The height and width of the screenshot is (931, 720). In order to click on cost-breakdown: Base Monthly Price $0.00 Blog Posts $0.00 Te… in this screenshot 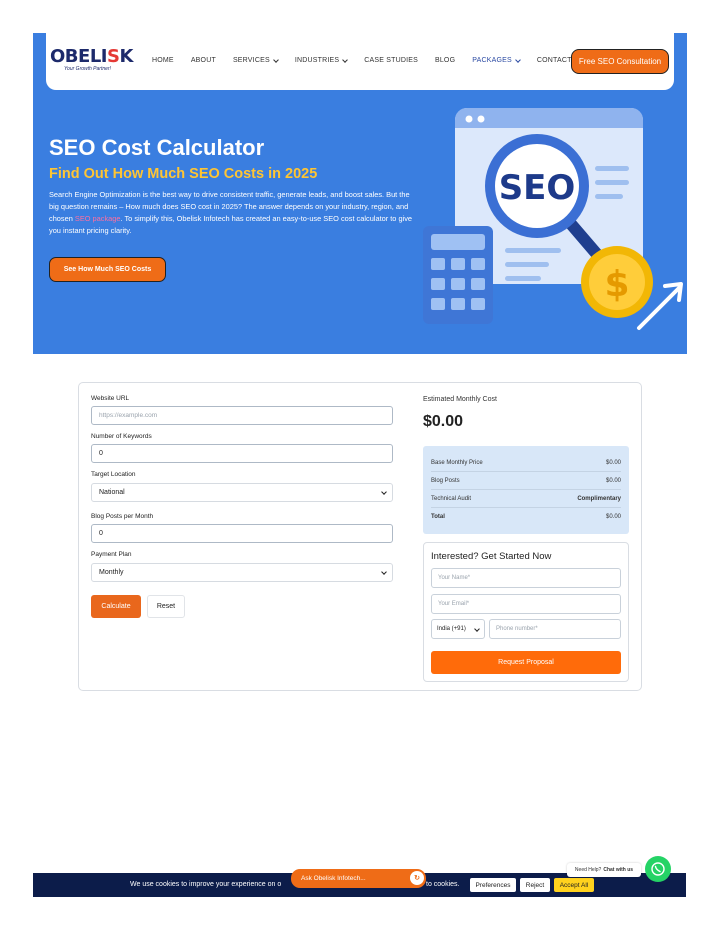, I will do `click(526, 490)`.